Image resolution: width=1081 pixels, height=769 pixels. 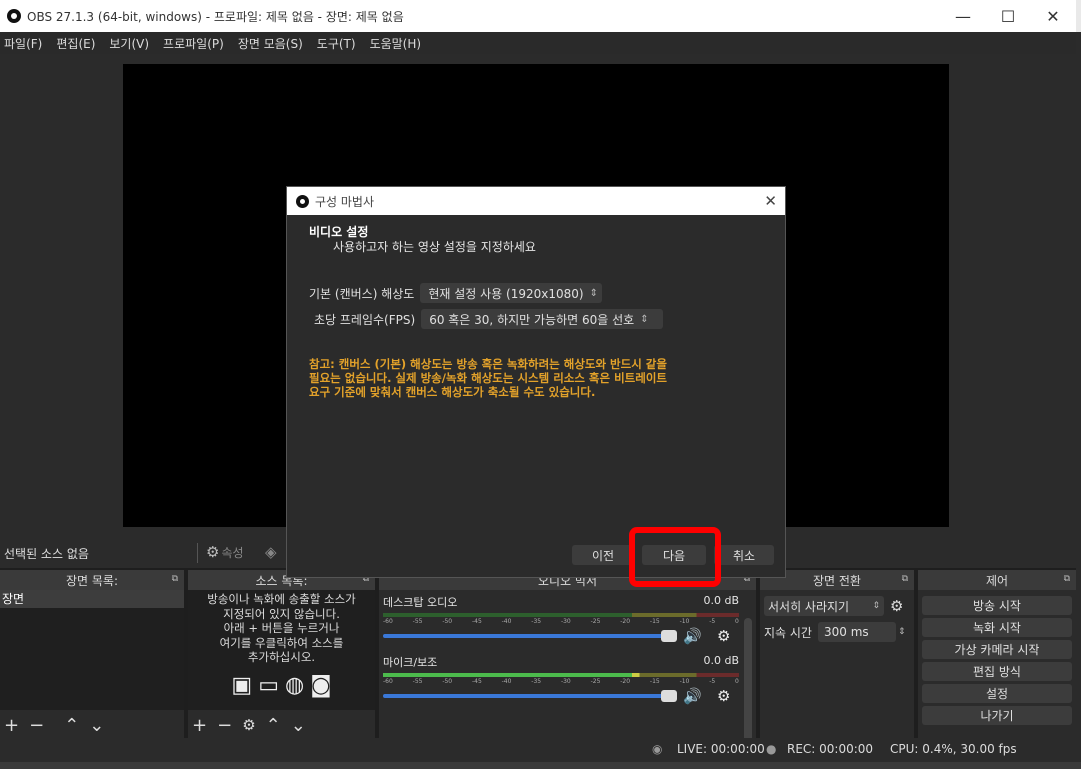 I want to click on camera-icon: ◙, so click(x=321, y=685).